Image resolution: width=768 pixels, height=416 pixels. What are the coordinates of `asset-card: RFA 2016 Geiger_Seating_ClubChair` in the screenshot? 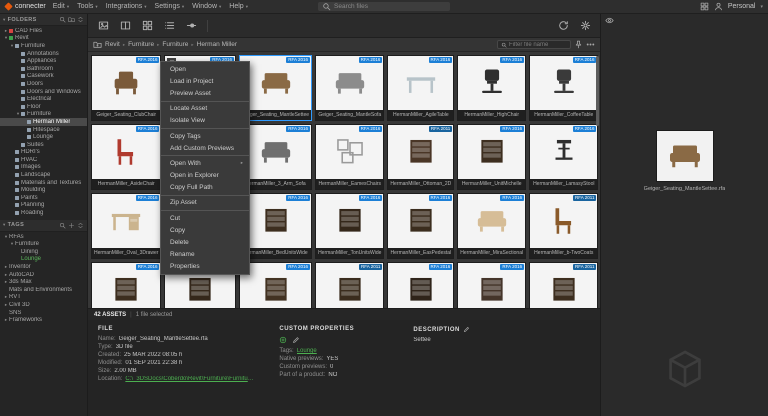 It's located at (126, 88).